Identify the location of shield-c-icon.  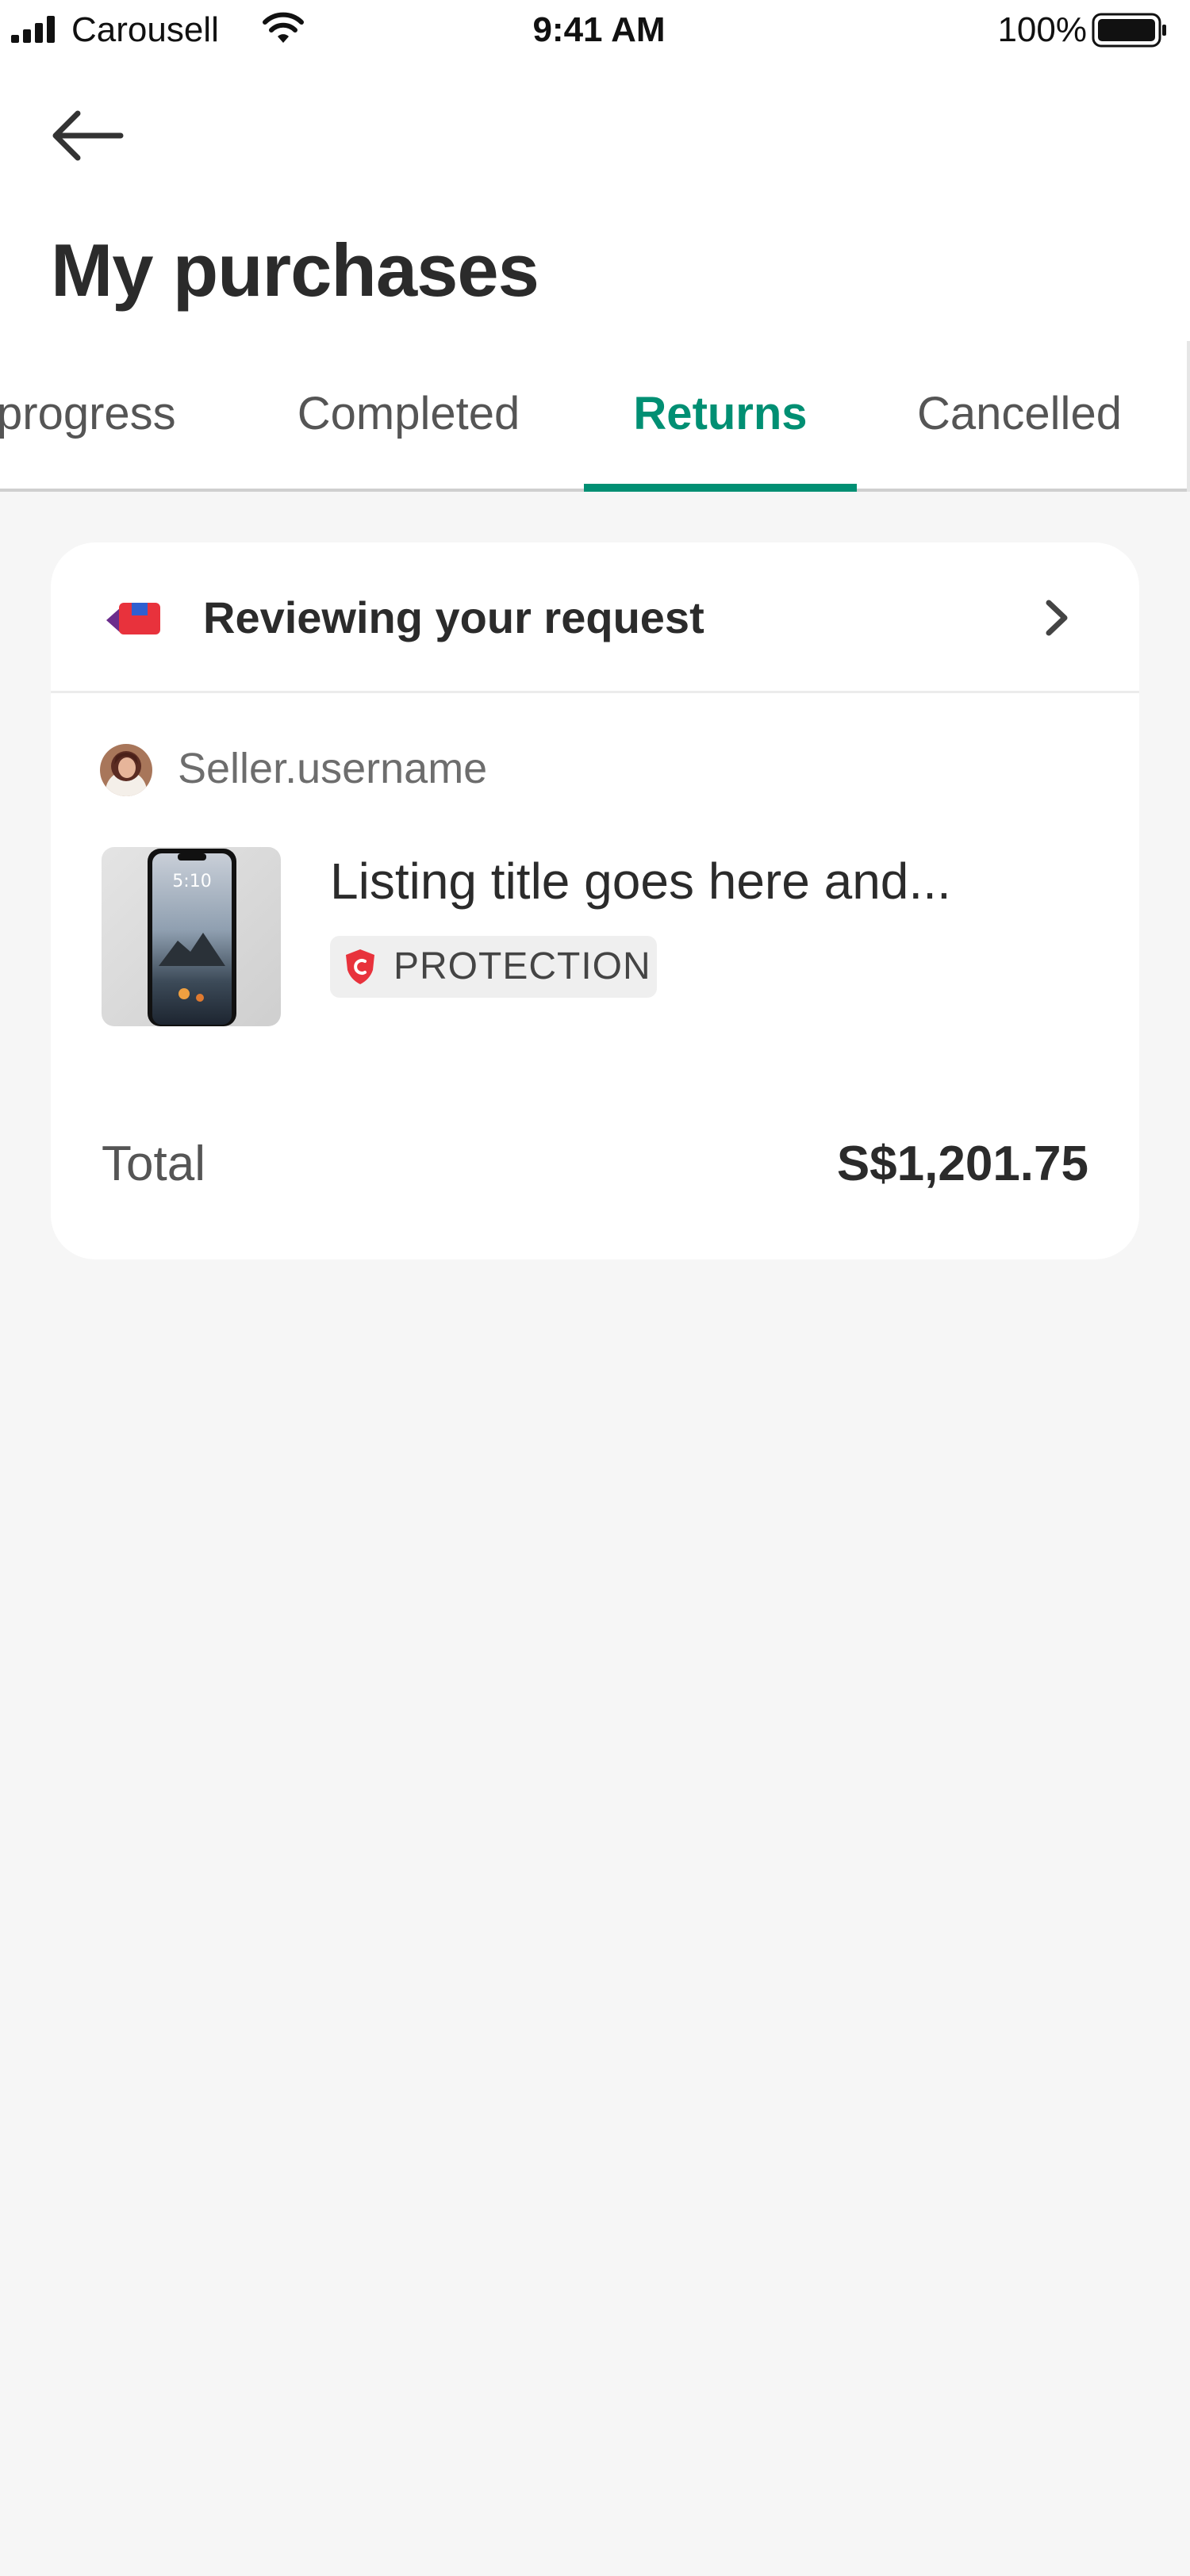
(360, 967).